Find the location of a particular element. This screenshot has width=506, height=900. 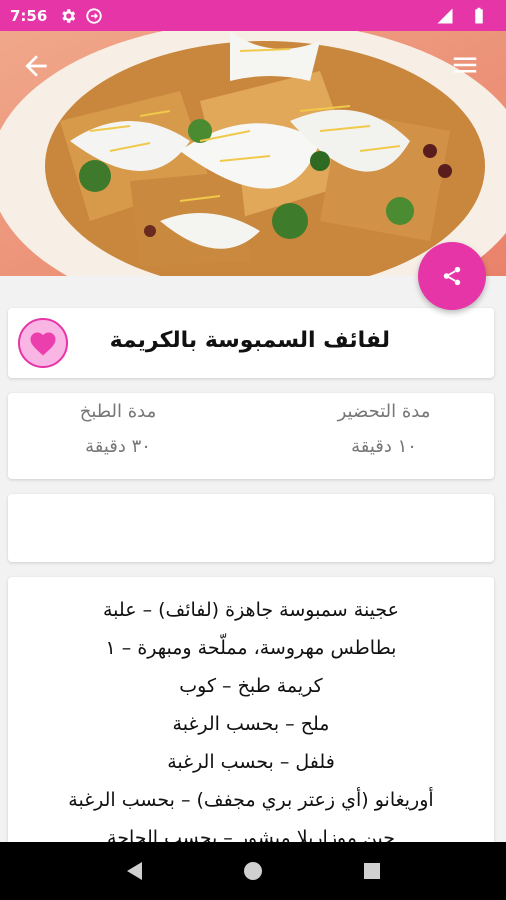

settings-icon is located at coordinates (68, 16).